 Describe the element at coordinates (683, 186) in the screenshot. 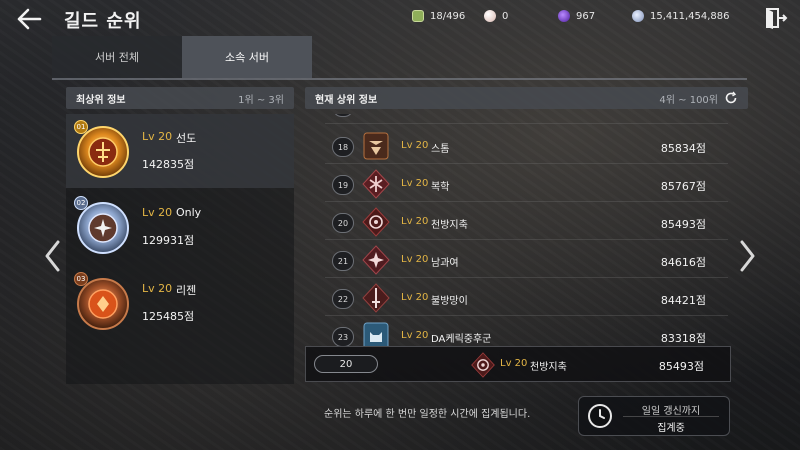

I see `guild-score: 85767점` at that location.